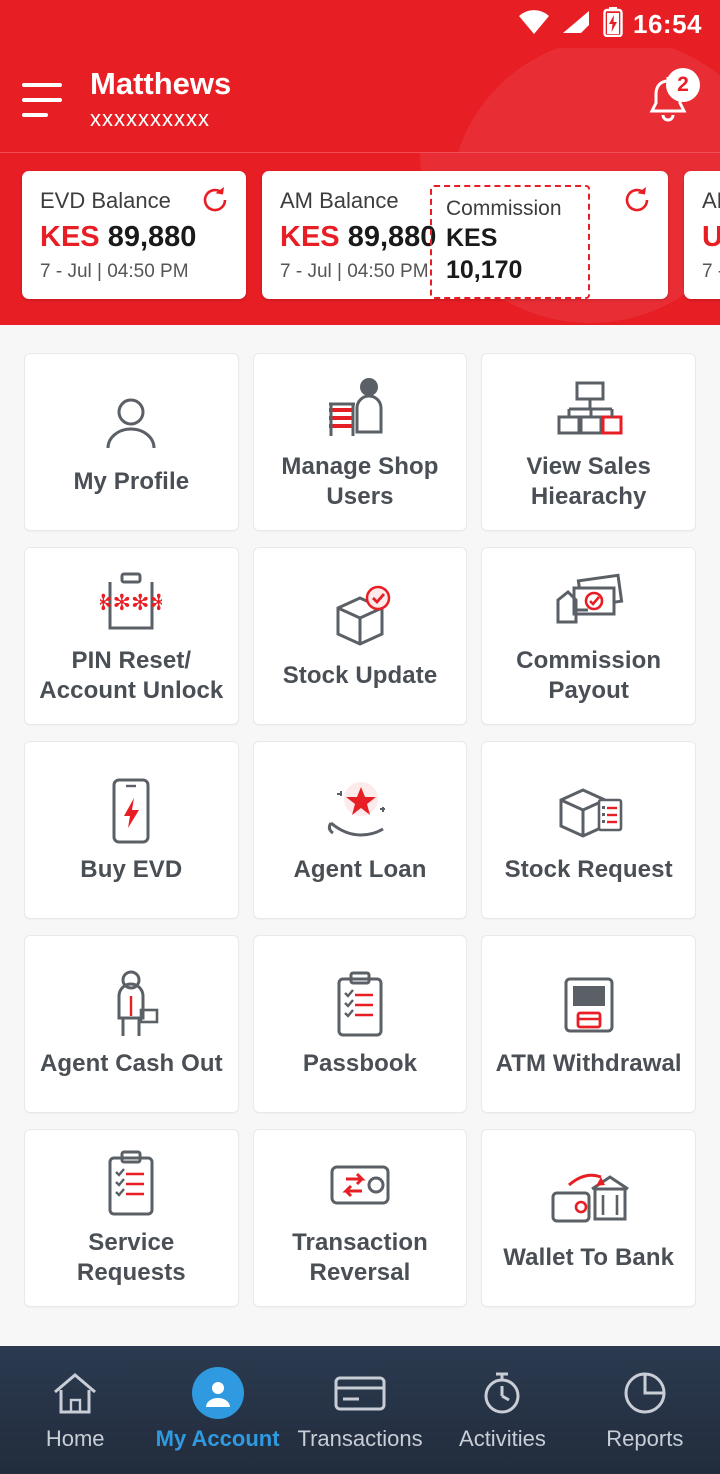  What do you see at coordinates (534, 24) in the screenshot?
I see `wifi-icon` at bounding box center [534, 24].